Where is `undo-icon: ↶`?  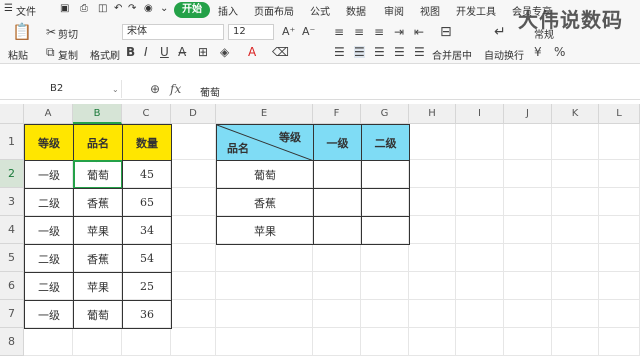 undo-icon: ↶ is located at coordinates (118, 8).